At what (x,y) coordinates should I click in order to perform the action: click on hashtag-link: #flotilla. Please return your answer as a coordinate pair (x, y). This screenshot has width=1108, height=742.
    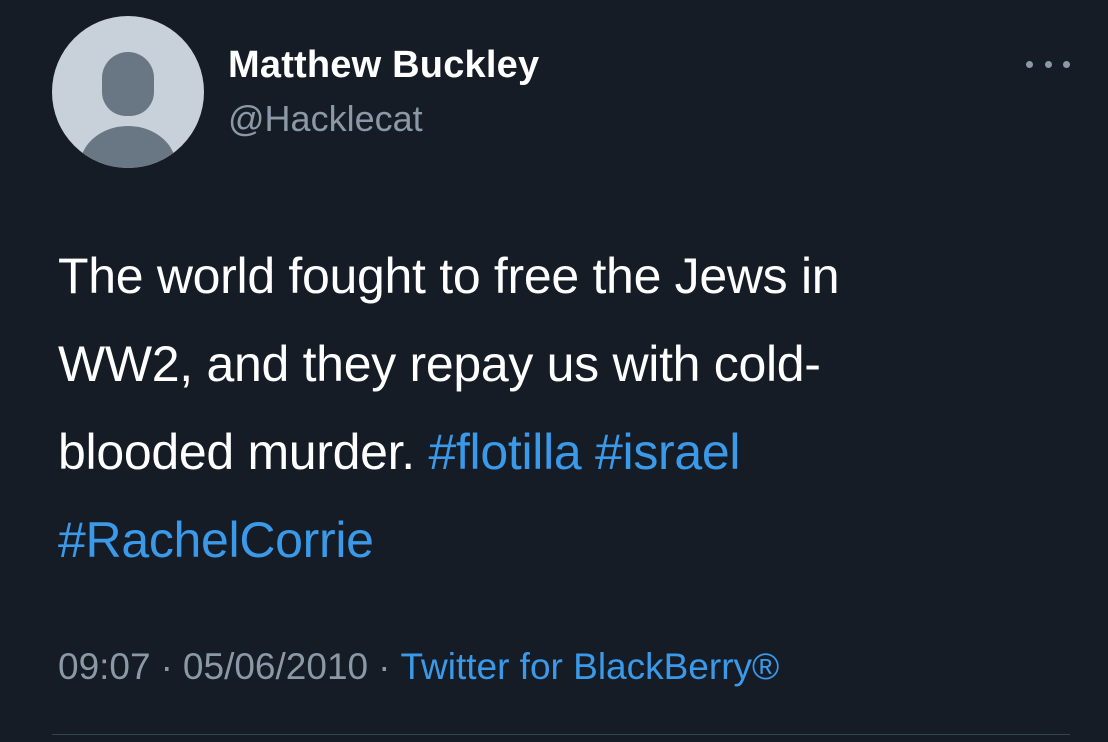
    Looking at the image, I should click on (504, 452).